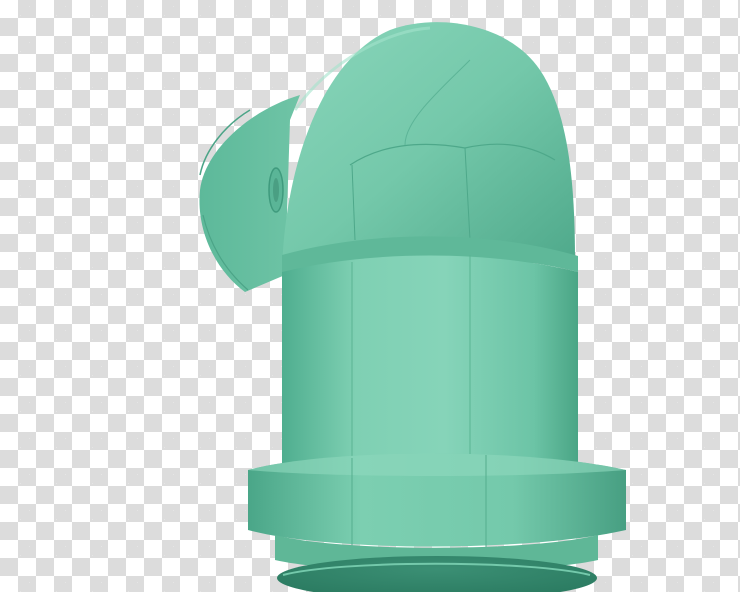  Describe the element at coordinates (437, 500) in the screenshot. I see `bottom-collar` at that location.